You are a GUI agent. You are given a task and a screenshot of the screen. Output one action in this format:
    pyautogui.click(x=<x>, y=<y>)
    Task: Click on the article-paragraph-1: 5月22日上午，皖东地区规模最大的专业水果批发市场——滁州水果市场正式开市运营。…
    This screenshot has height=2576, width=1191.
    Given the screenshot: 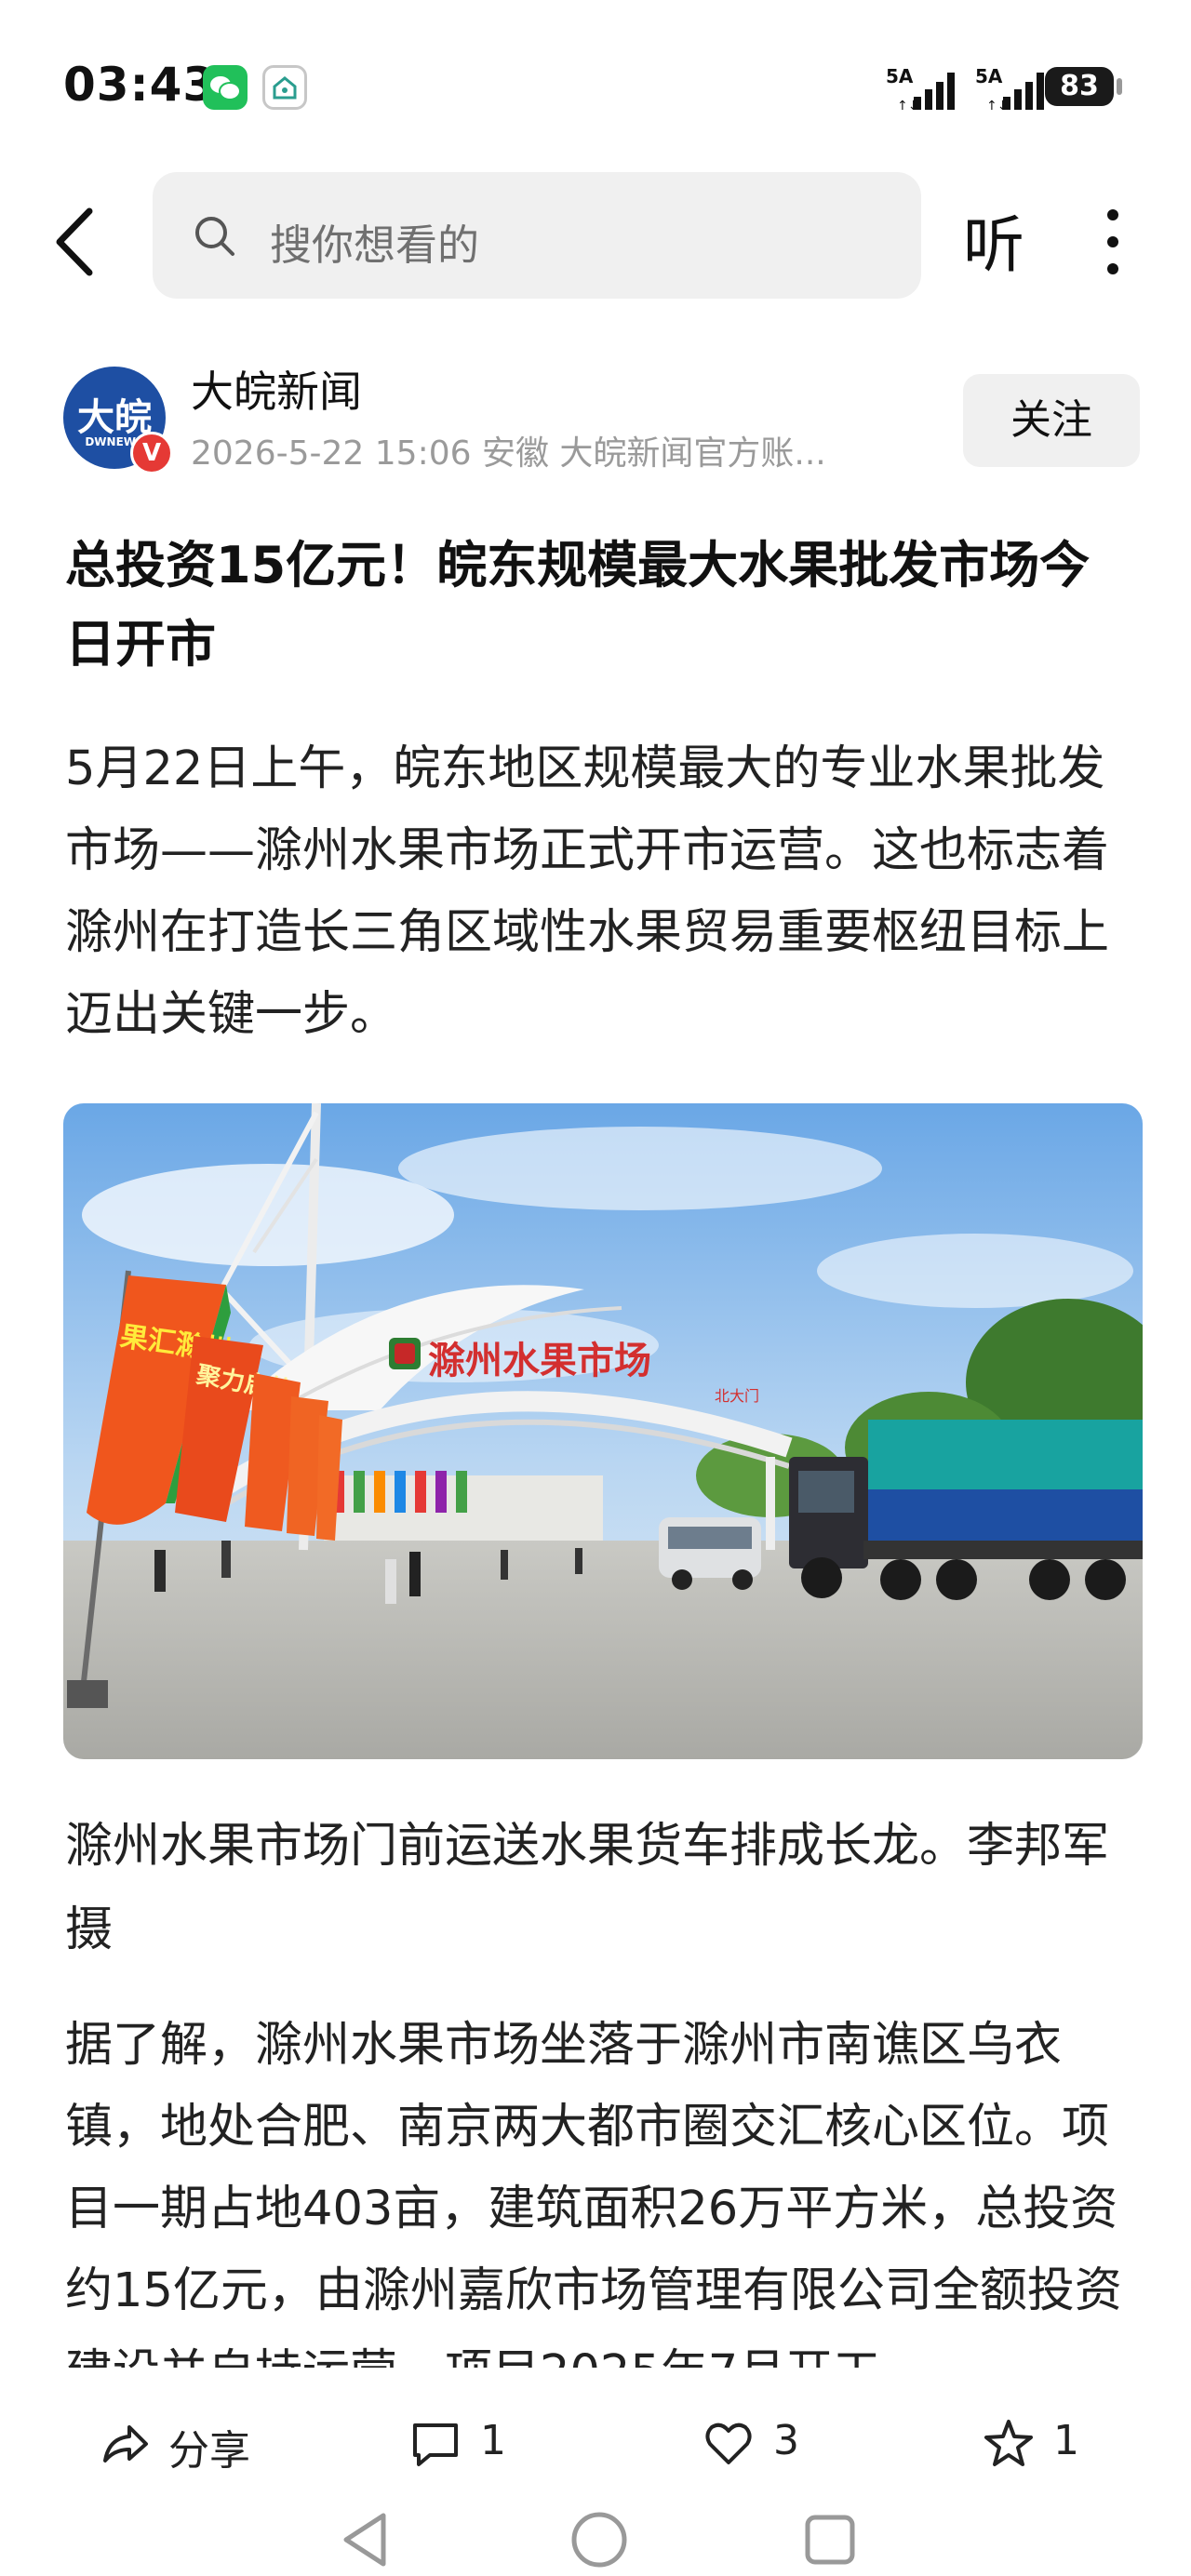 What is the action you would take?
    pyautogui.click(x=587, y=891)
    